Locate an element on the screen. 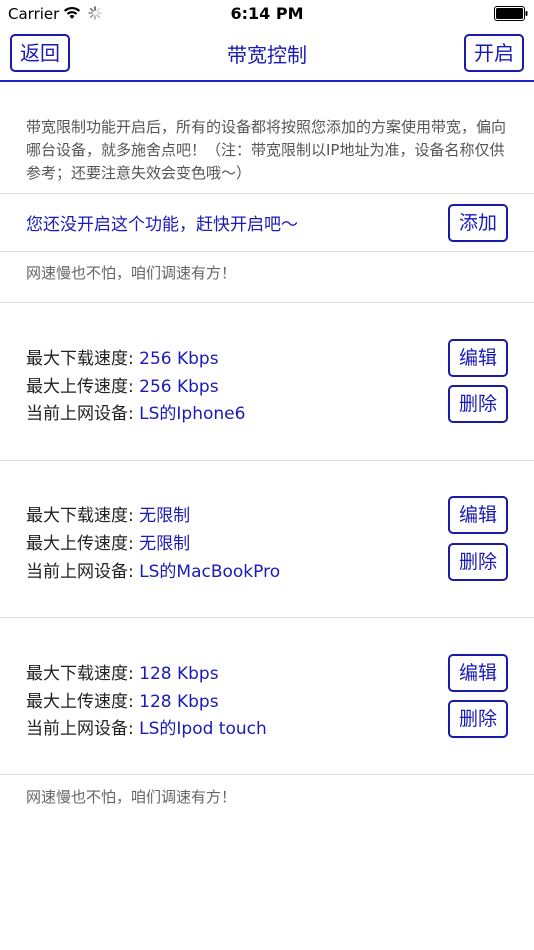  device-row: 当前上网设备: LS的Iphone6 is located at coordinates (135, 411).